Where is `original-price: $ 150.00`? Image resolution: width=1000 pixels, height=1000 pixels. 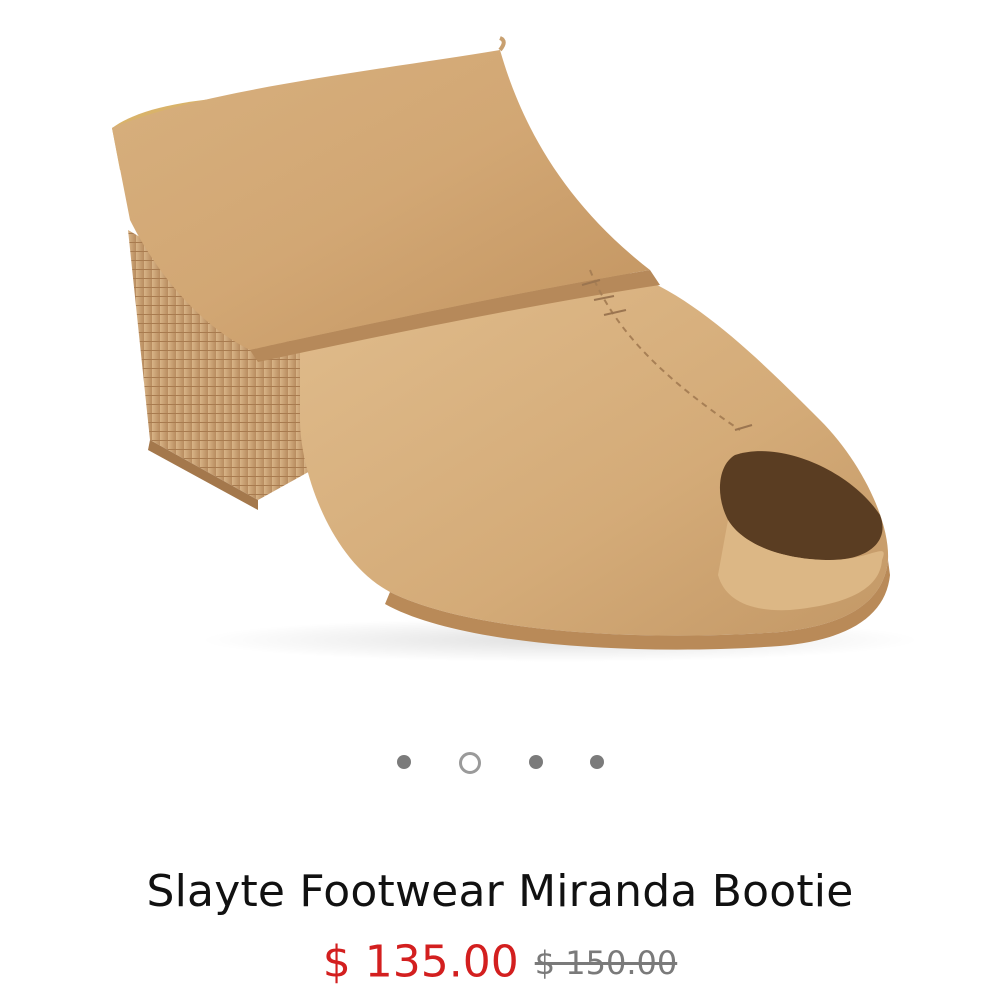 original-price: $ 150.00 is located at coordinates (606, 962).